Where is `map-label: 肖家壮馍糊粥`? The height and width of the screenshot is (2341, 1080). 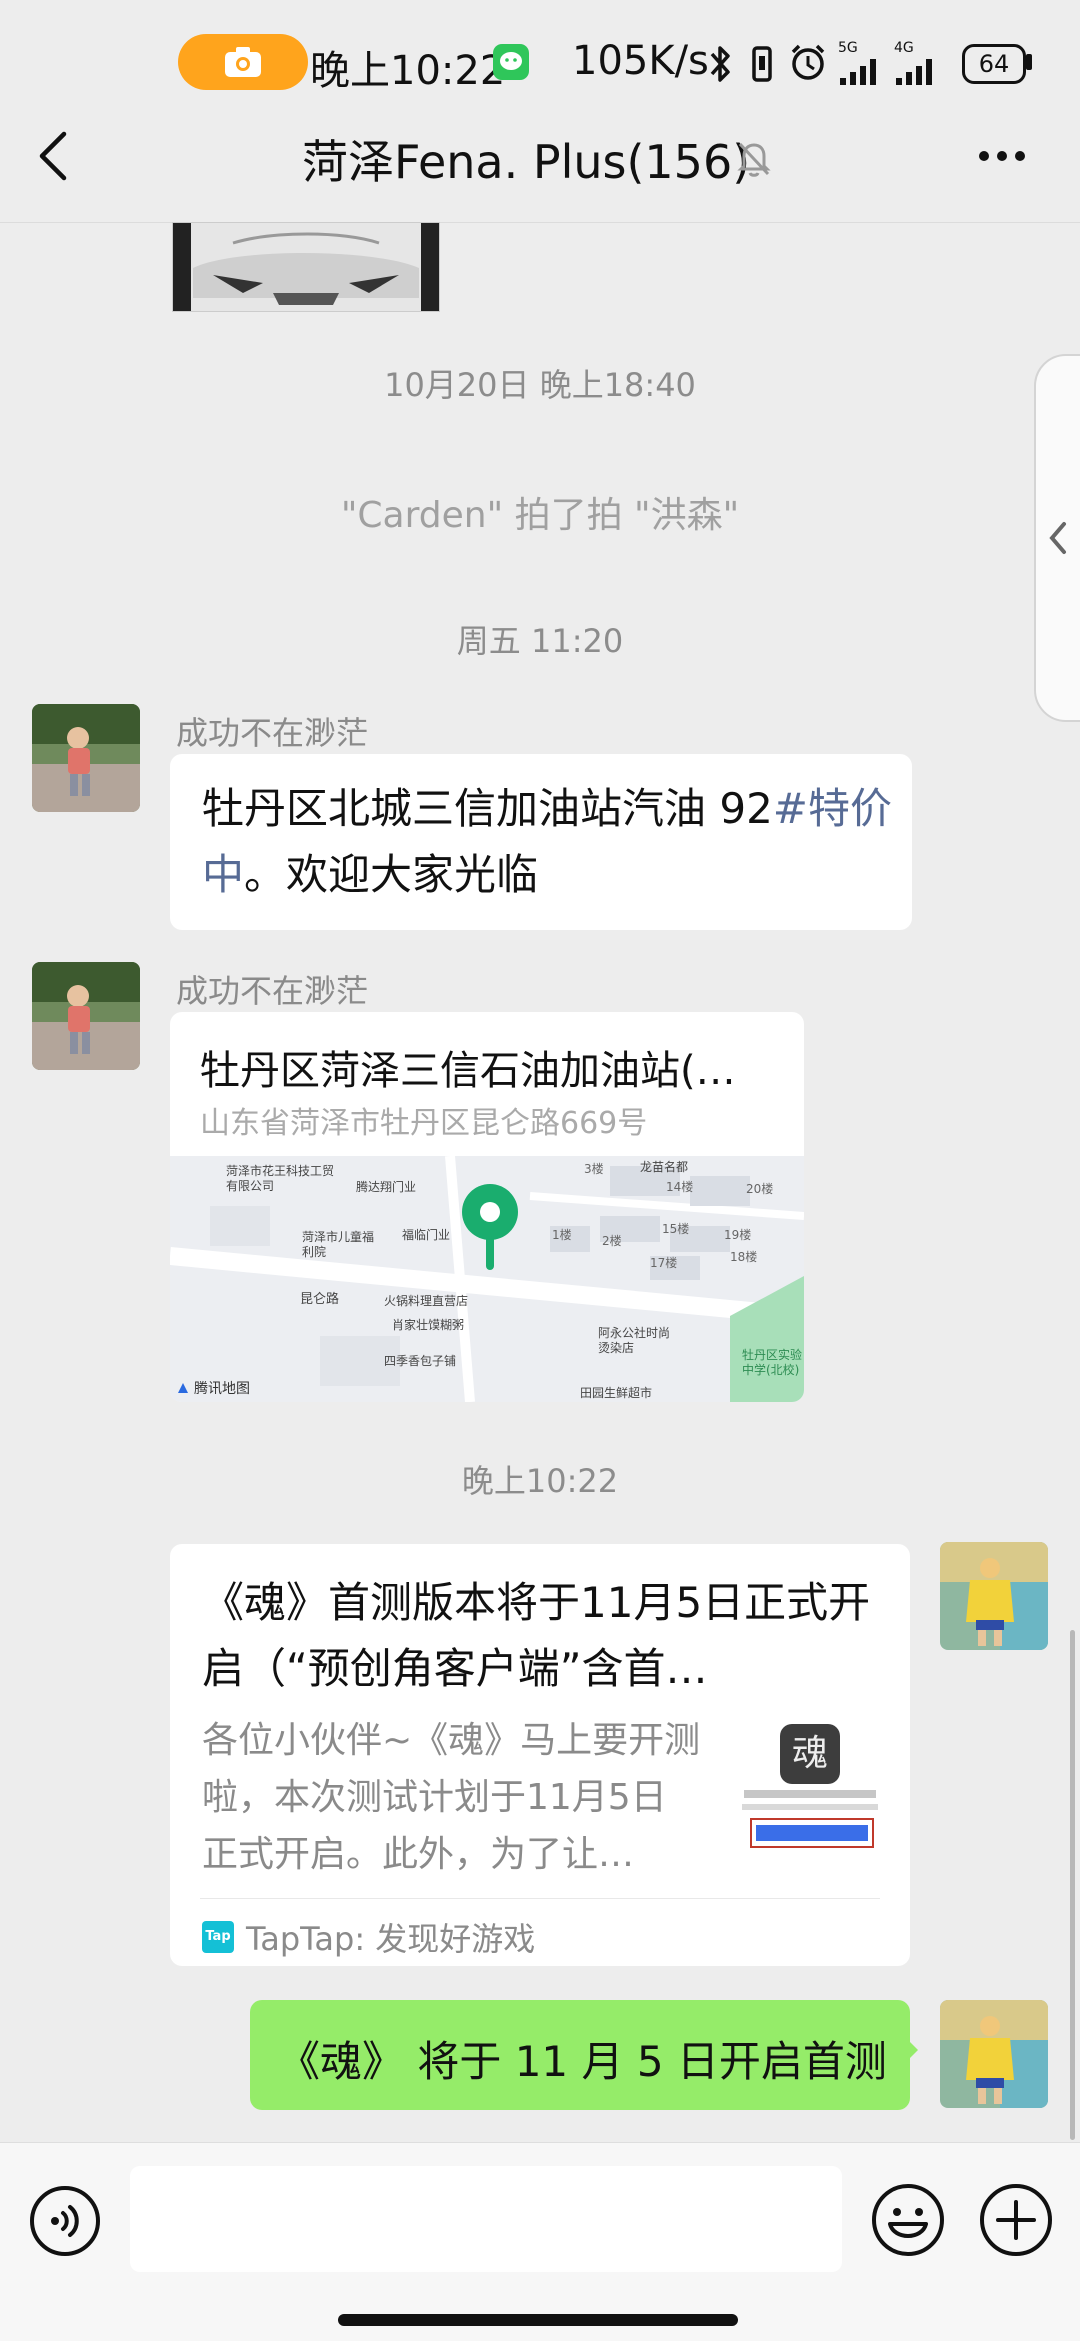 map-label: 肖家壮馍糊粥 is located at coordinates (428, 1325).